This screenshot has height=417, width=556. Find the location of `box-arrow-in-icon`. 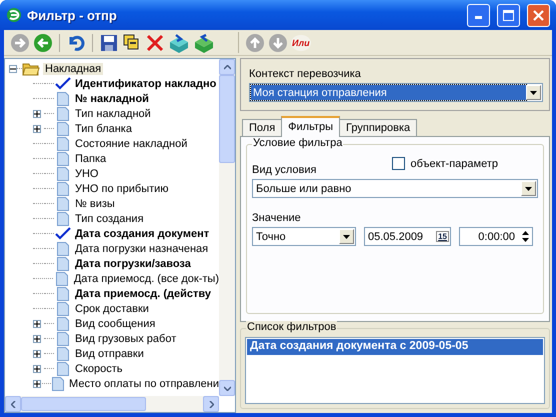

box-arrow-in-icon is located at coordinates (179, 42).